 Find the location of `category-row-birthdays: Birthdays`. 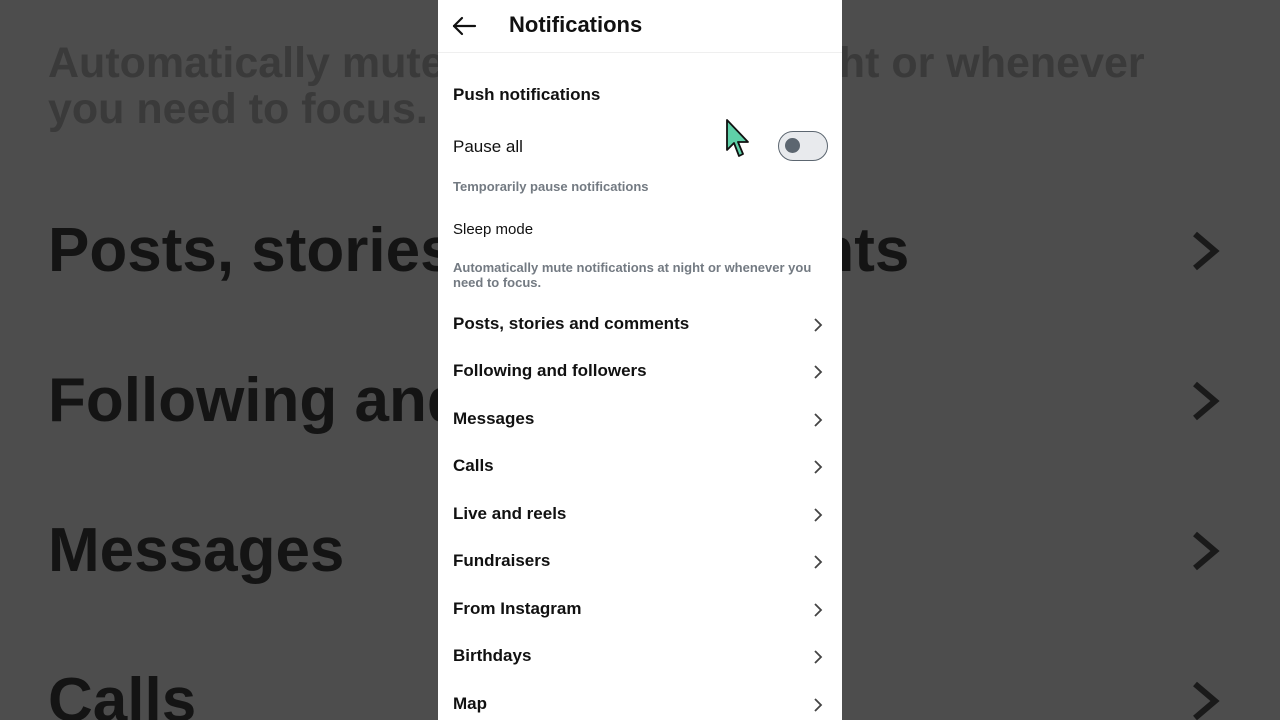

category-row-birthdays: Birthdays is located at coordinates (640, 657).